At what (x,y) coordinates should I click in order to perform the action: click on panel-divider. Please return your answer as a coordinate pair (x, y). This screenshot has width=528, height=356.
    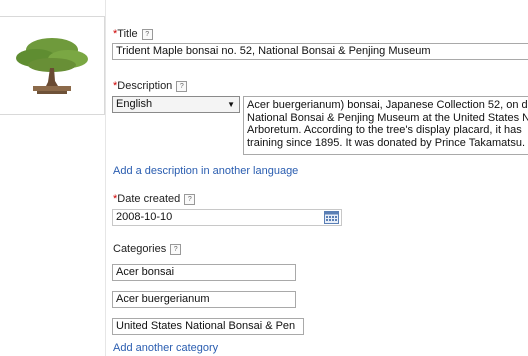
    Looking at the image, I should click on (105, 178).